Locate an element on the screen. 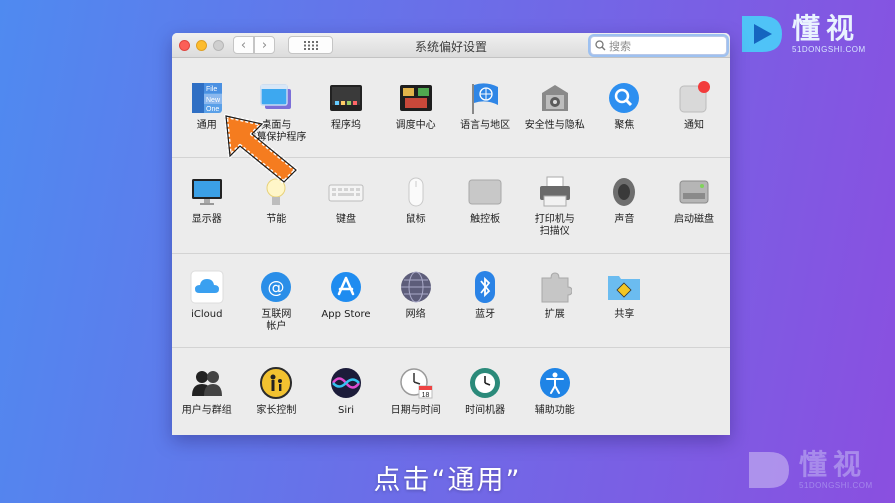  svg-text: One is located at coordinates (212, 109).